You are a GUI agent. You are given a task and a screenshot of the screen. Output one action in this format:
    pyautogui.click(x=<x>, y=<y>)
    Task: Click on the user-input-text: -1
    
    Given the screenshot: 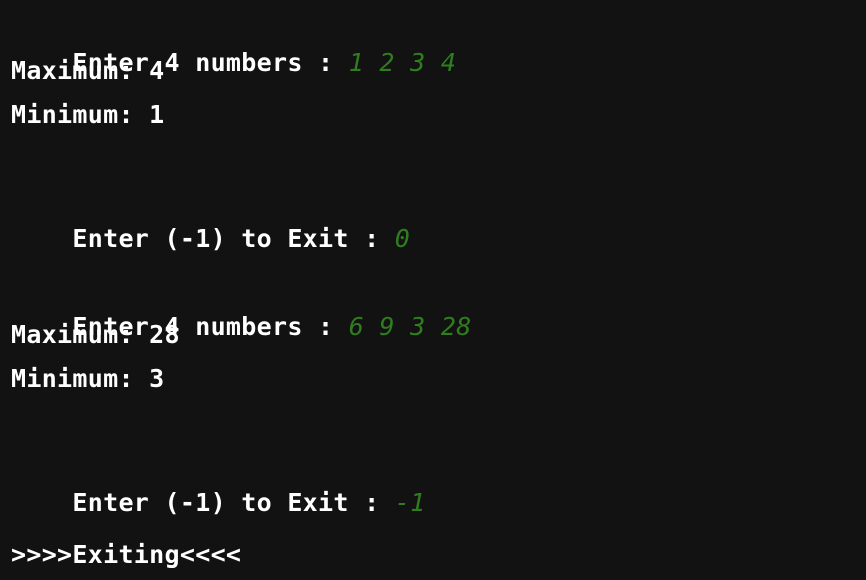 What is the action you would take?
    pyautogui.click(x=410, y=502)
    